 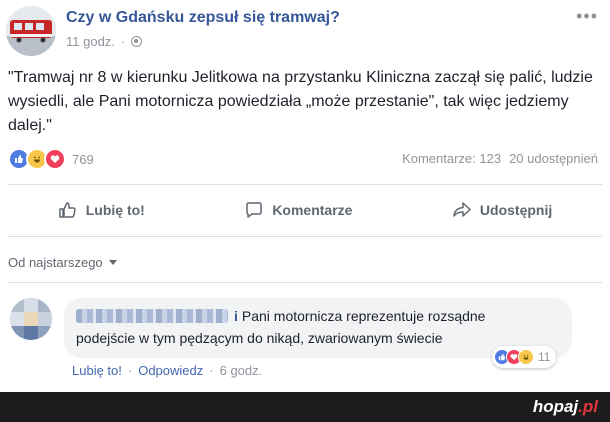 I want to click on post-meta: 11 godz. ·, so click(x=104, y=41).